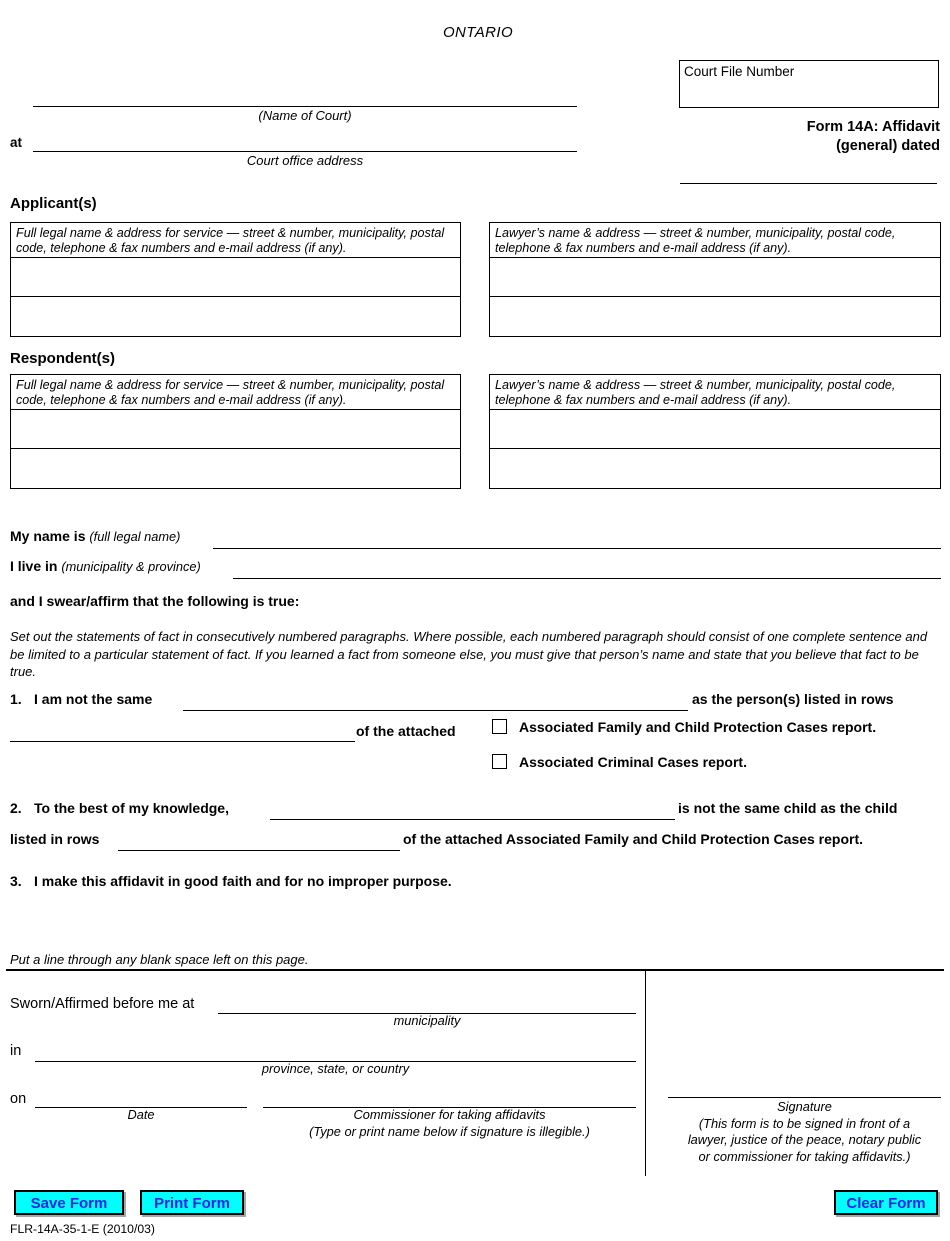  I want to click on court-address-caption: Court office address, so click(305, 160).